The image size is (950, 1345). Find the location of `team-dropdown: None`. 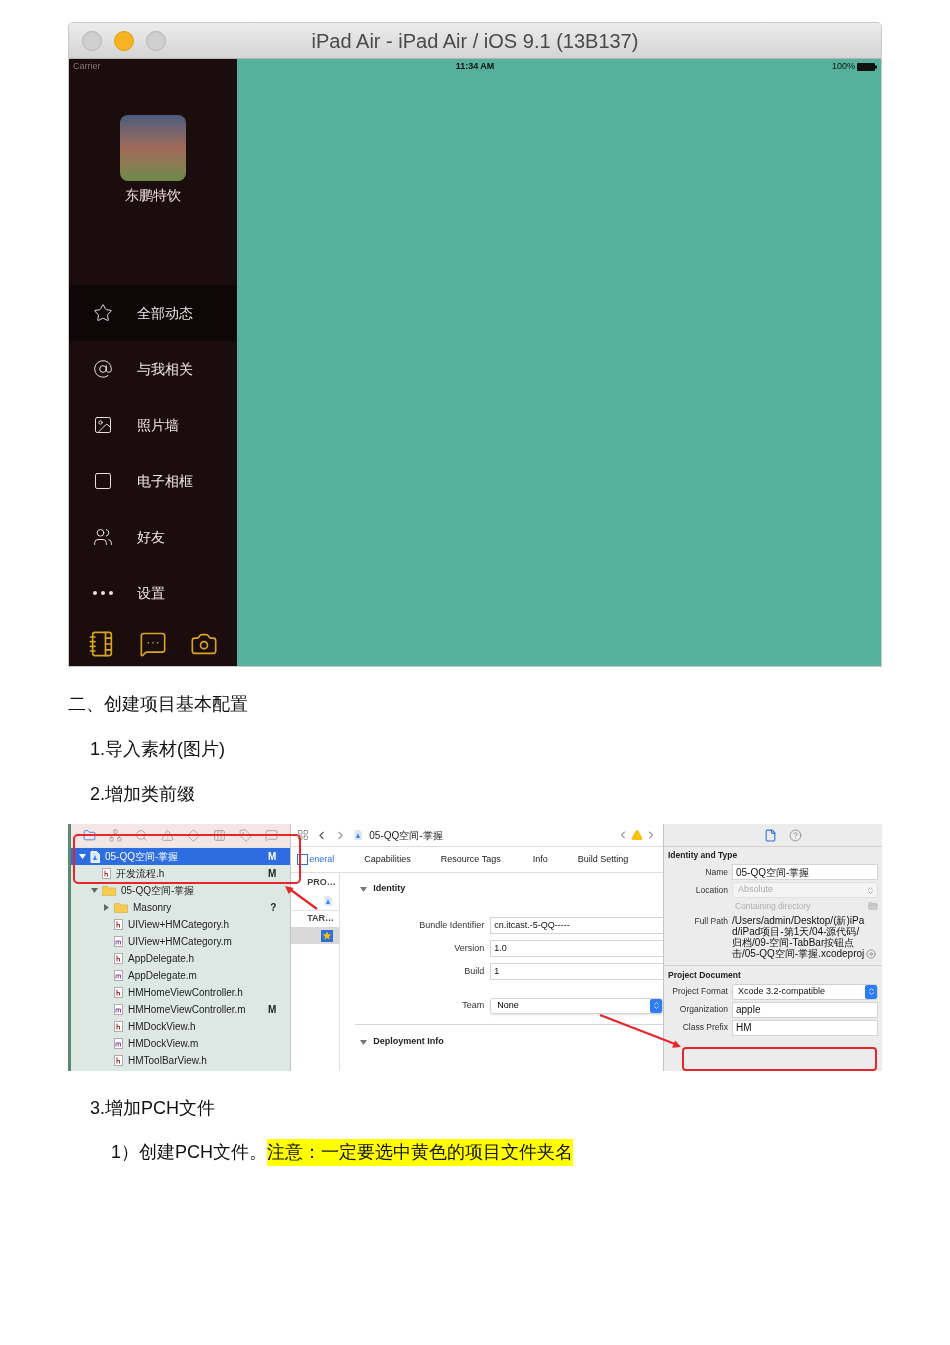

team-dropdown: None is located at coordinates (576, 1005).